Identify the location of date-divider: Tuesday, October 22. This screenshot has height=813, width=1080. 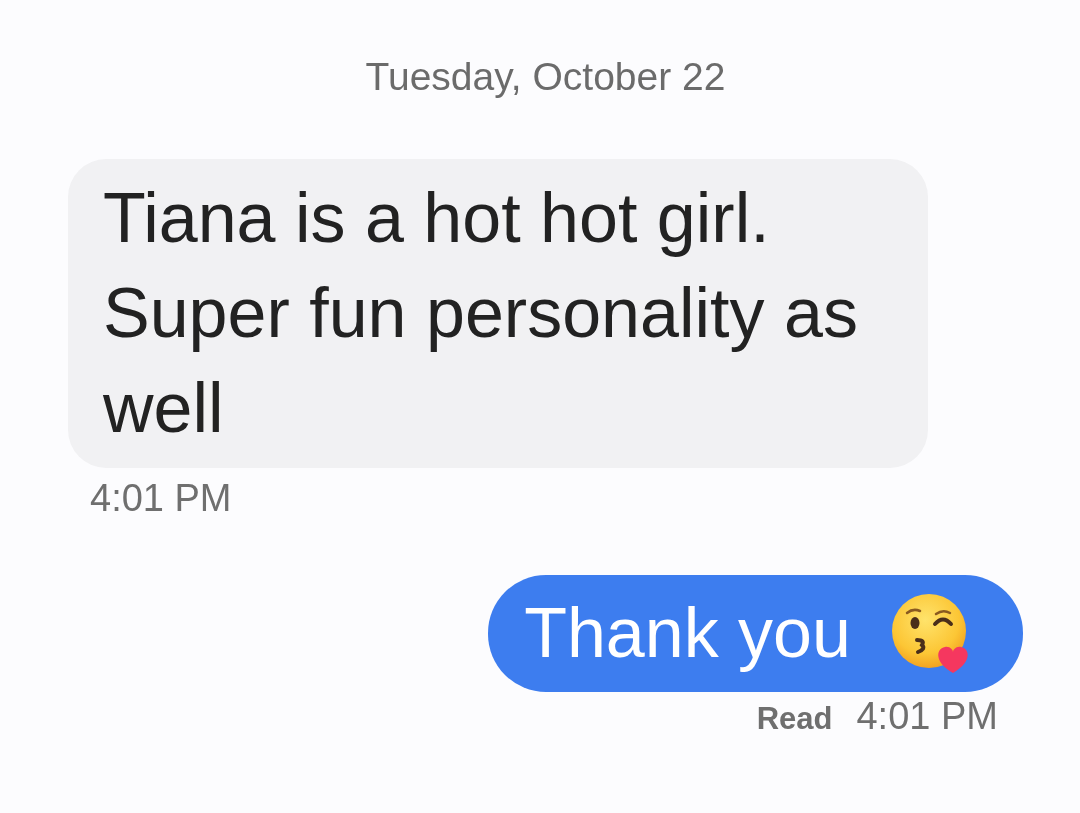
(545, 76).